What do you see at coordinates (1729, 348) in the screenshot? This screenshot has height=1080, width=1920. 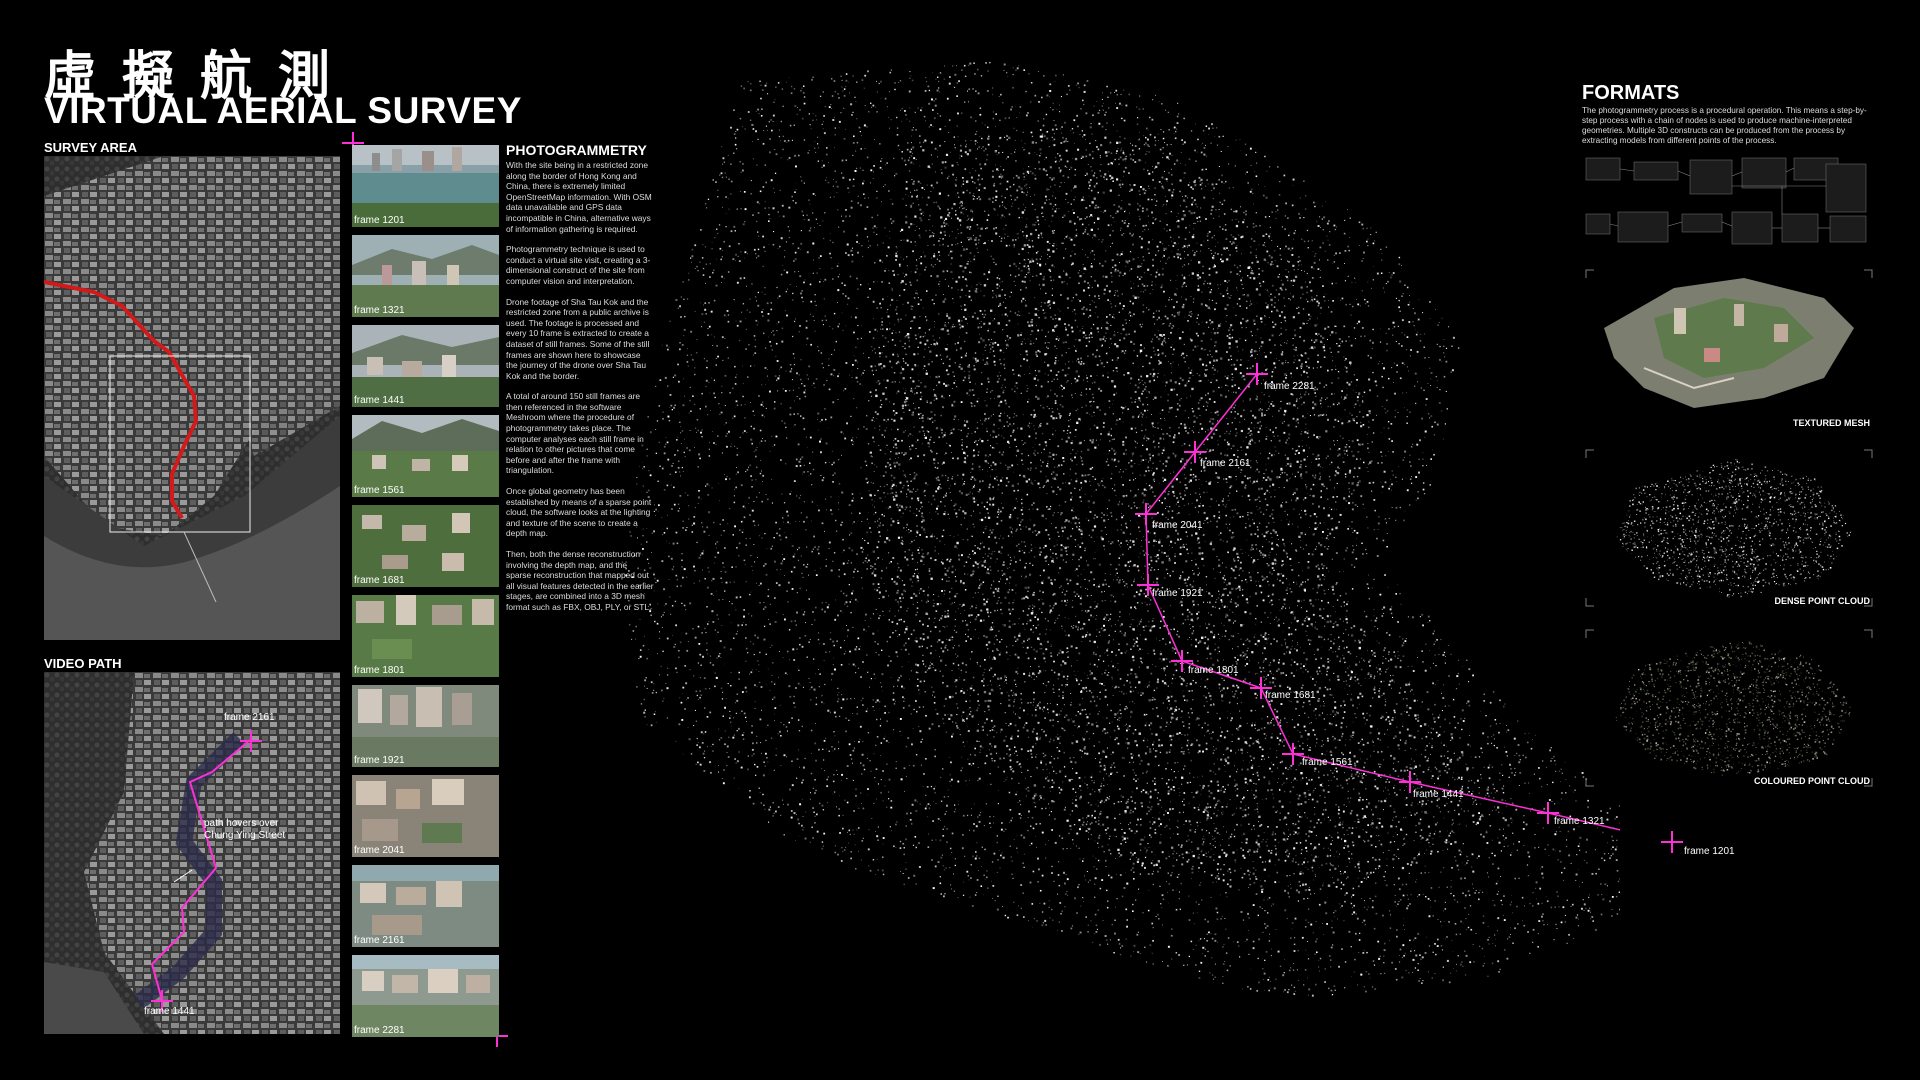 I see `textured-mesh-panel: TEXTURED MESH` at bounding box center [1729, 348].